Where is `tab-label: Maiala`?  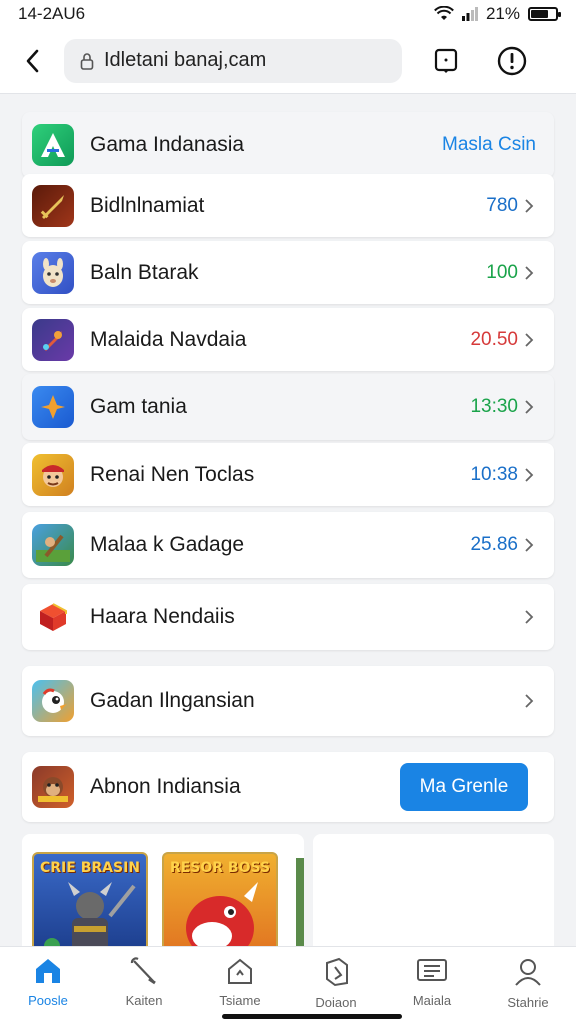
tab-label: Maiala is located at coordinates (432, 1000).